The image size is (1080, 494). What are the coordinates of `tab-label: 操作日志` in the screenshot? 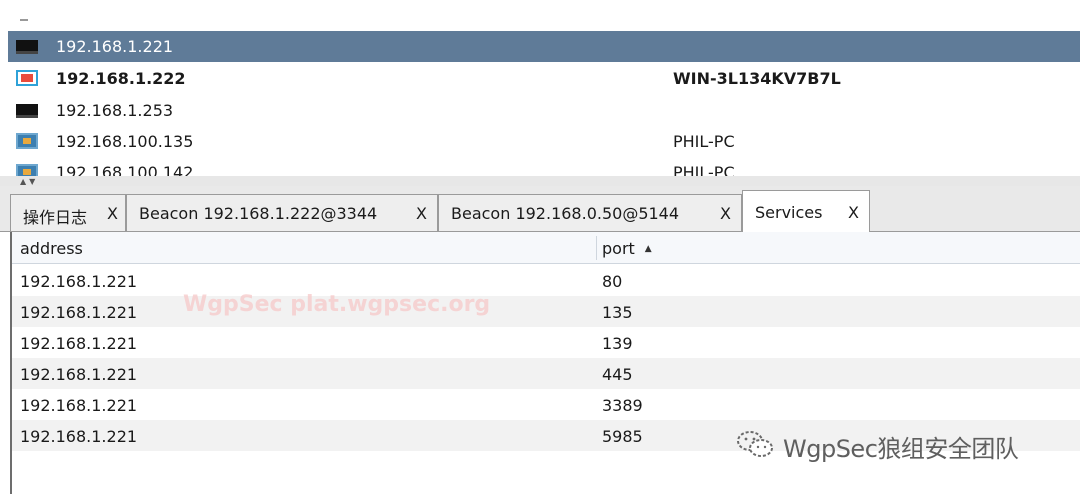 It's located at (55, 217).